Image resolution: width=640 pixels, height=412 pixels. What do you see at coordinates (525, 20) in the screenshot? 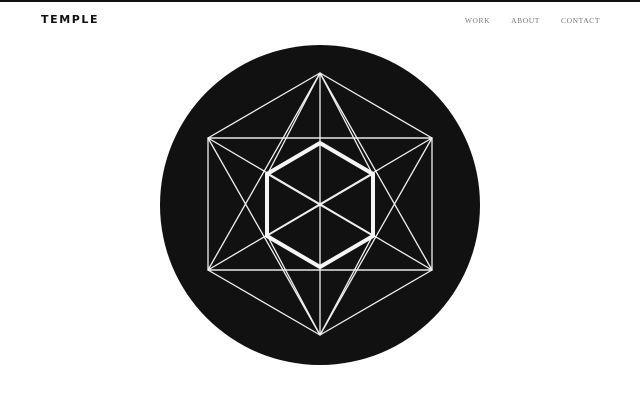
I see `nav-link-about: ABOUT` at bounding box center [525, 20].